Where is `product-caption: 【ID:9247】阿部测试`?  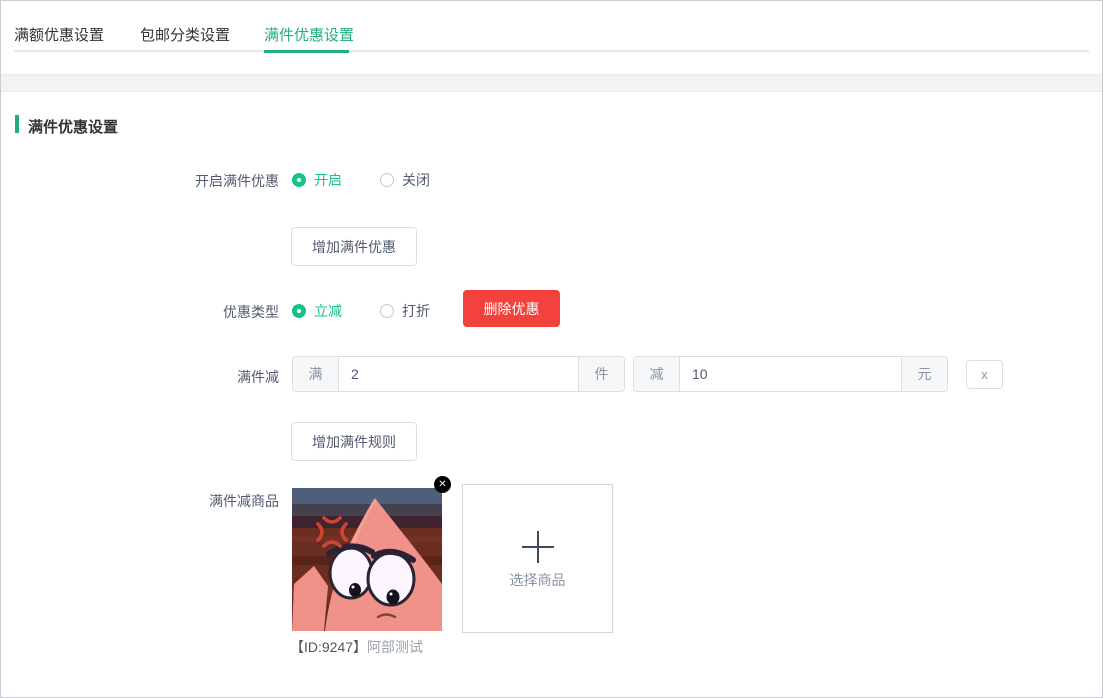
product-caption: 【ID:9247】阿部测试 is located at coordinates (375, 647).